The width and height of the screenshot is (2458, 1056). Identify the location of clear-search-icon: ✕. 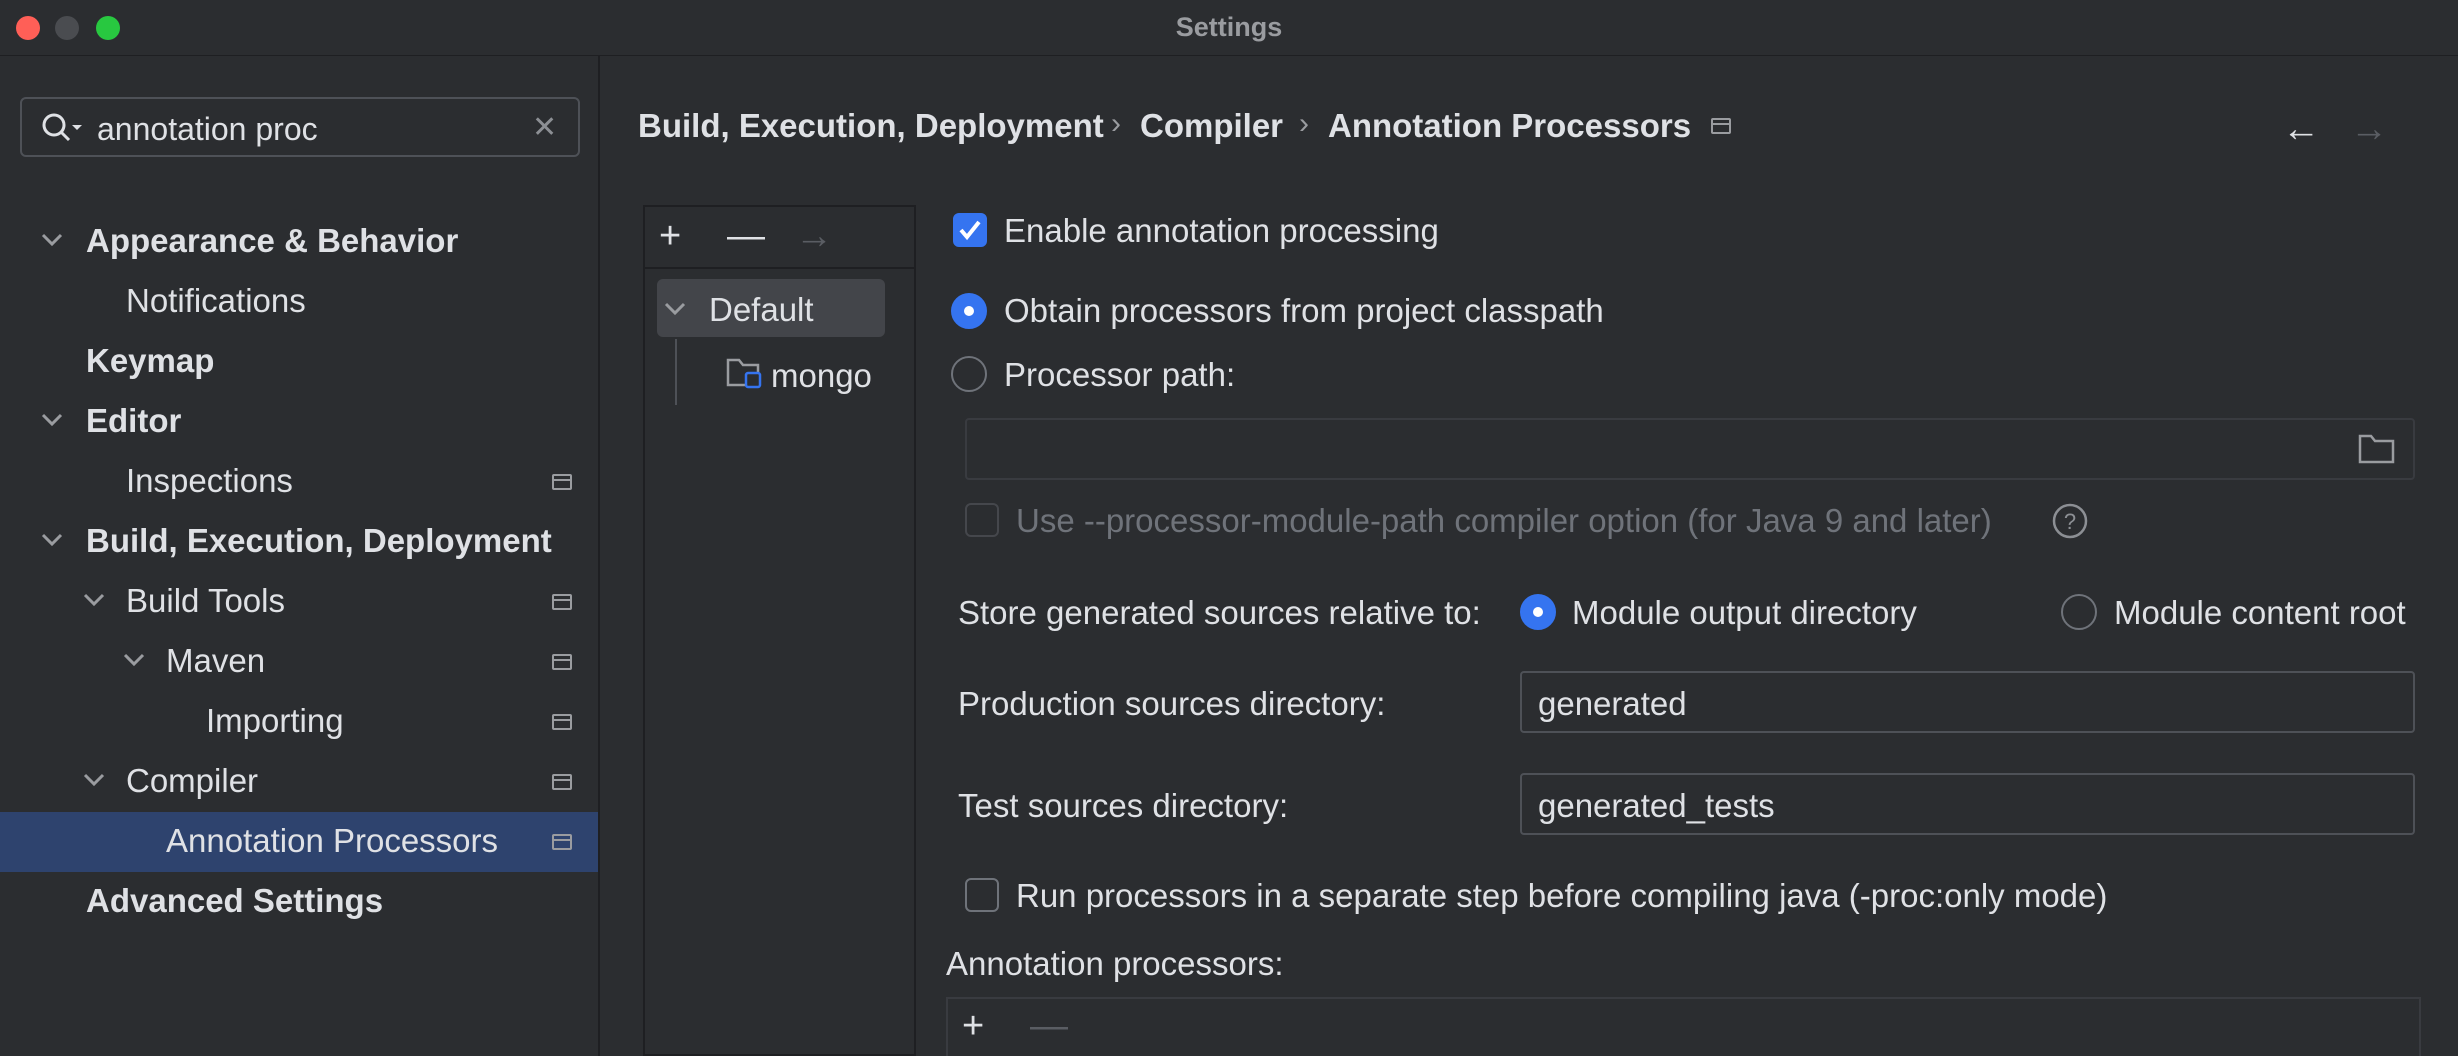
(544, 128).